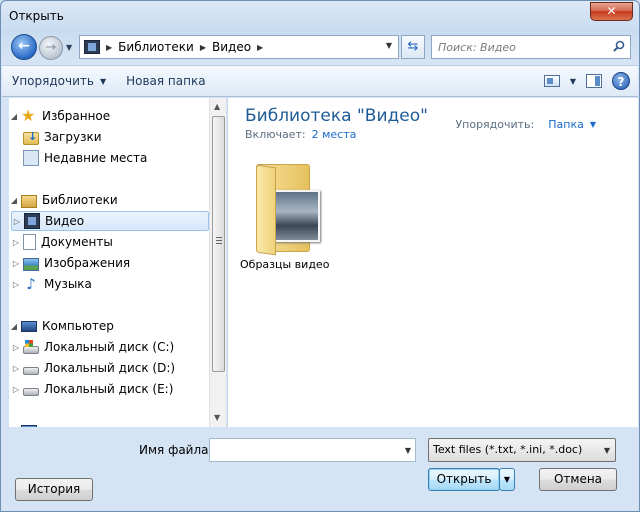 The width and height of the screenshot is (640, 512). Describe the element at coordinates (68, 284) in the screenshot. I see `nav-label: Музыка` at that location.